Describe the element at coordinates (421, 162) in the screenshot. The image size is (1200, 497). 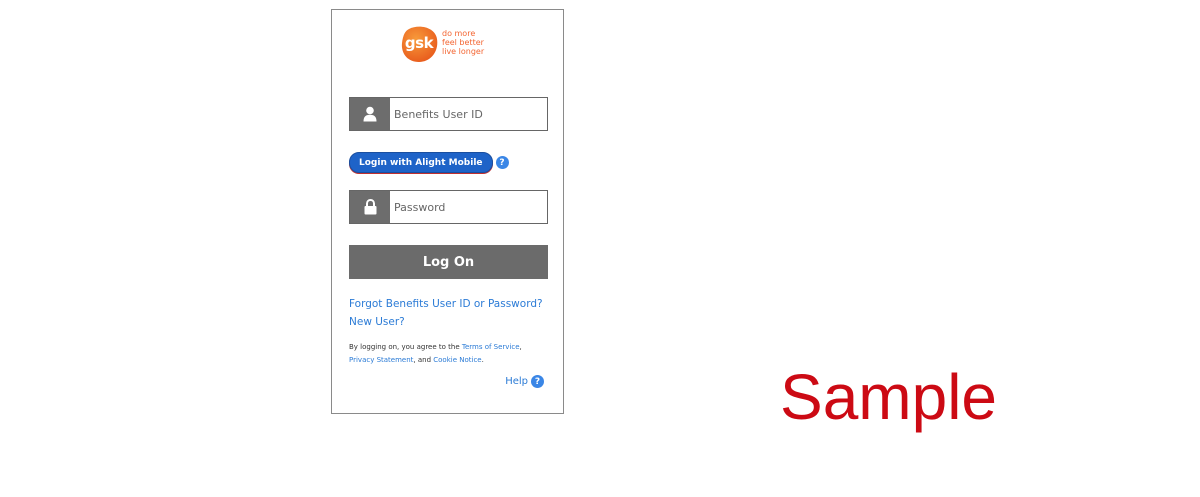
I see `login-with-alight-mobile-button: Login with Alight Mobile` at that location.